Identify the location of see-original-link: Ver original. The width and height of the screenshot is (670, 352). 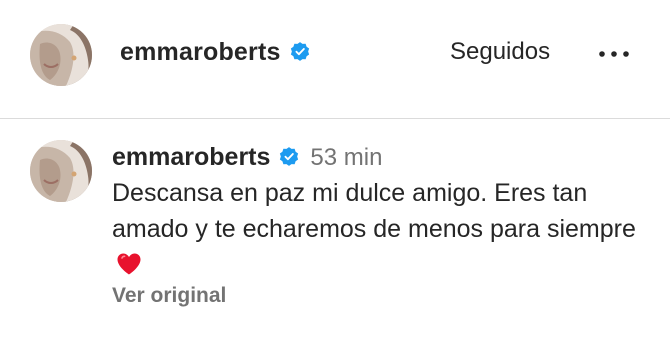
(169, 296).